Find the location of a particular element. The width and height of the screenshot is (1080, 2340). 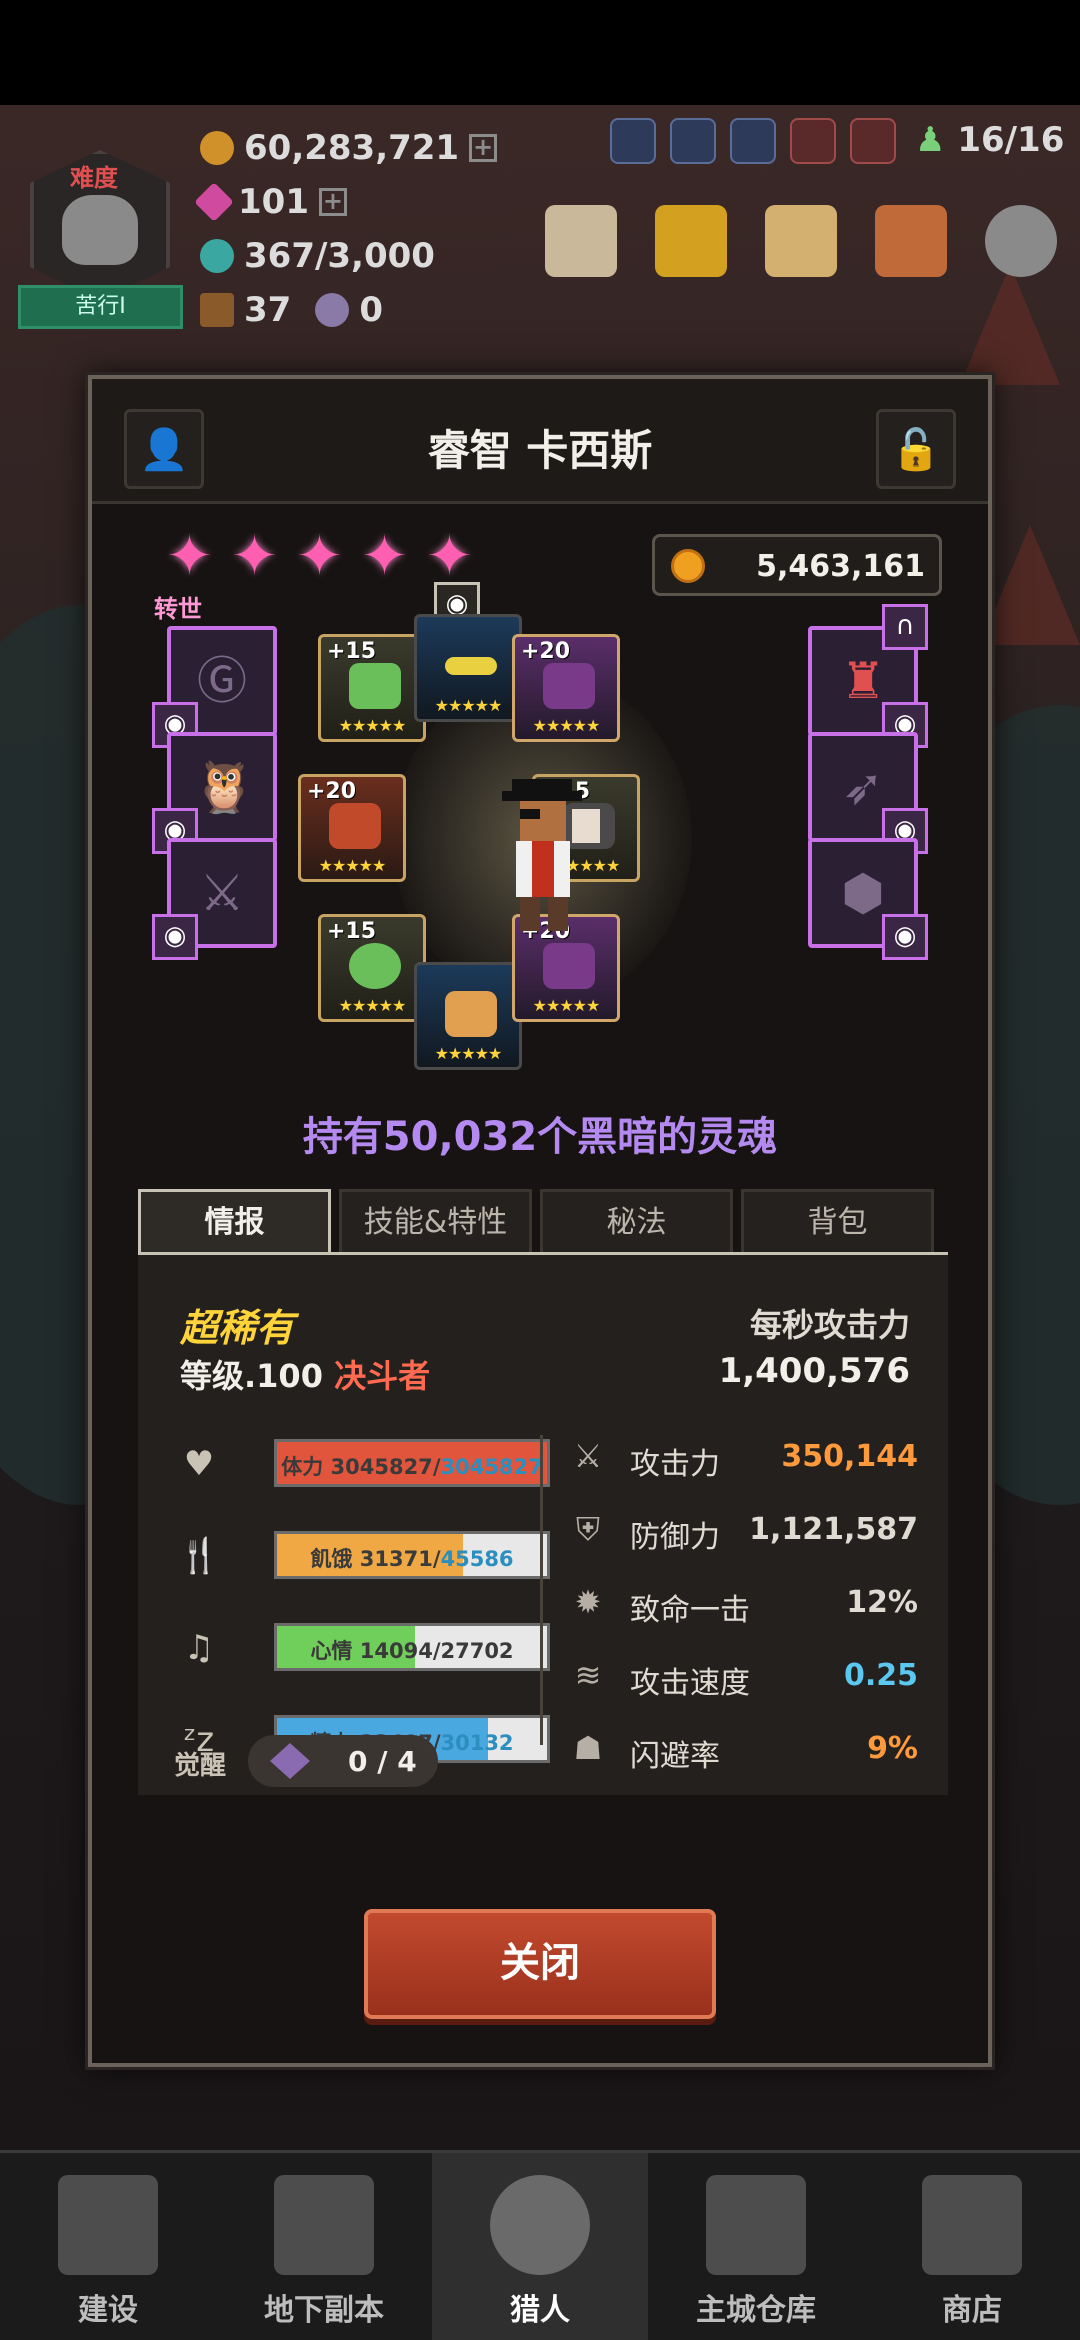

trophy-icon is located at coordinates (691, 241).